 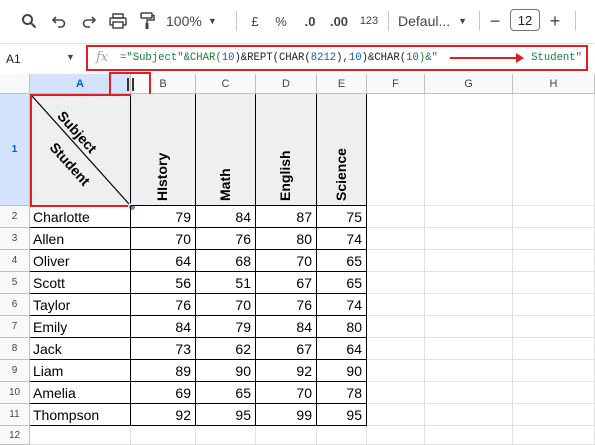 What do you see at coordinates (310, 21) in the screenshot?
I see `decrease-decimal-button: .0` at bounding box center [310, 21].